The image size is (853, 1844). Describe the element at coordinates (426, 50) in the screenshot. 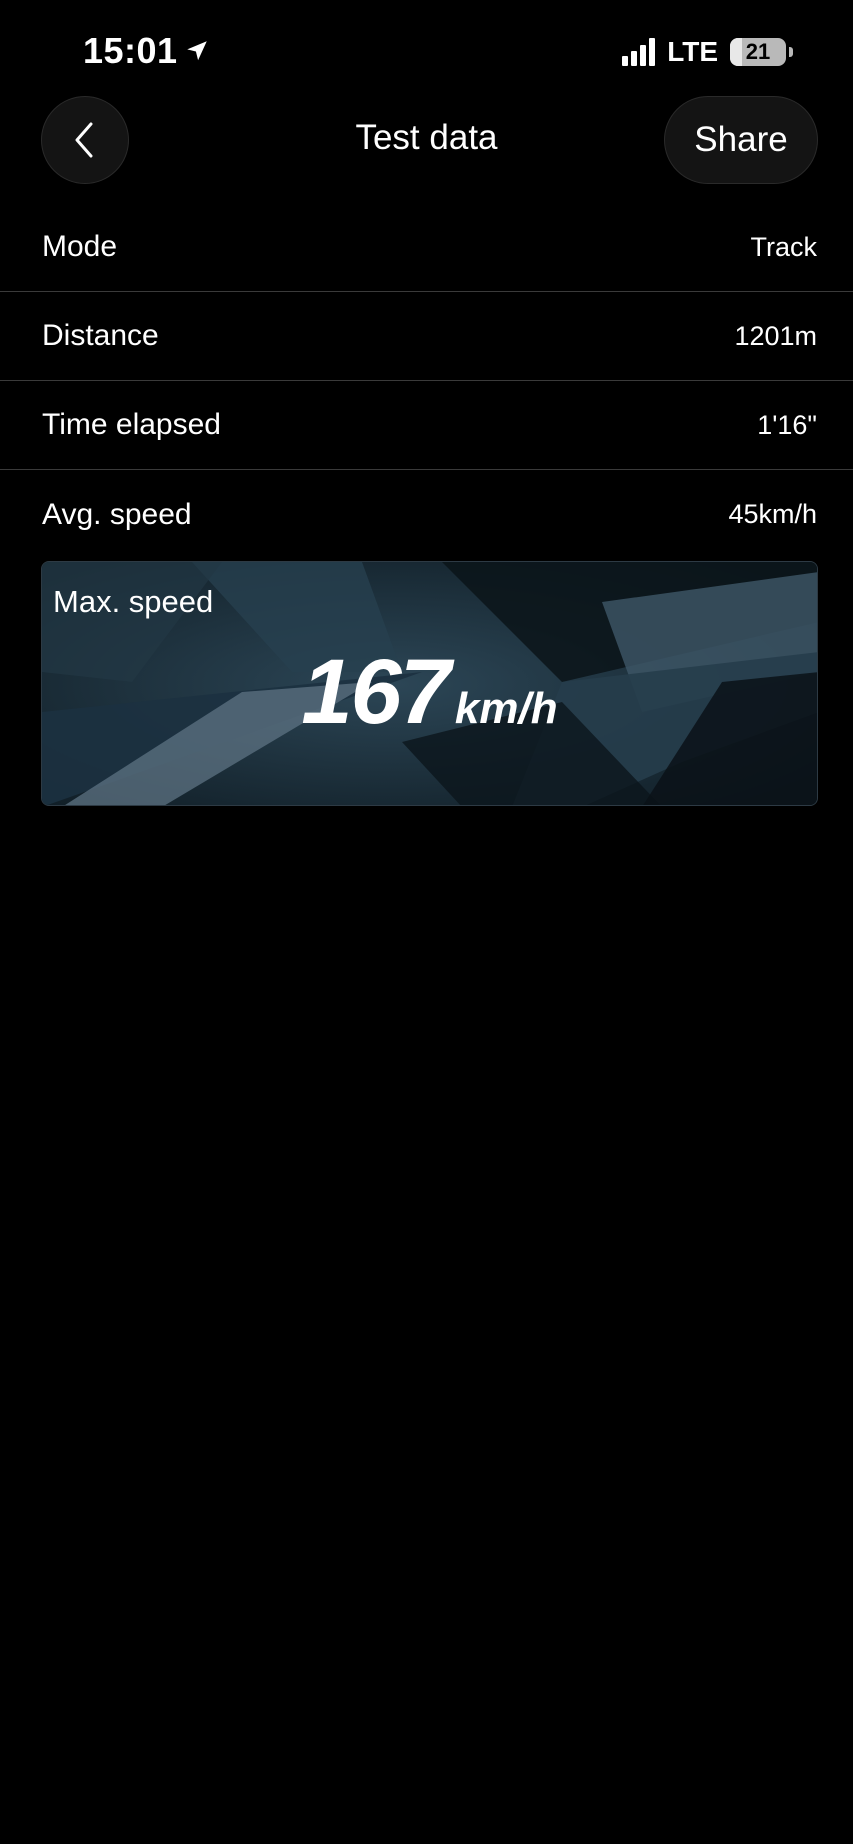

I see `status-bar: 15:01 LTE 21` at that location.